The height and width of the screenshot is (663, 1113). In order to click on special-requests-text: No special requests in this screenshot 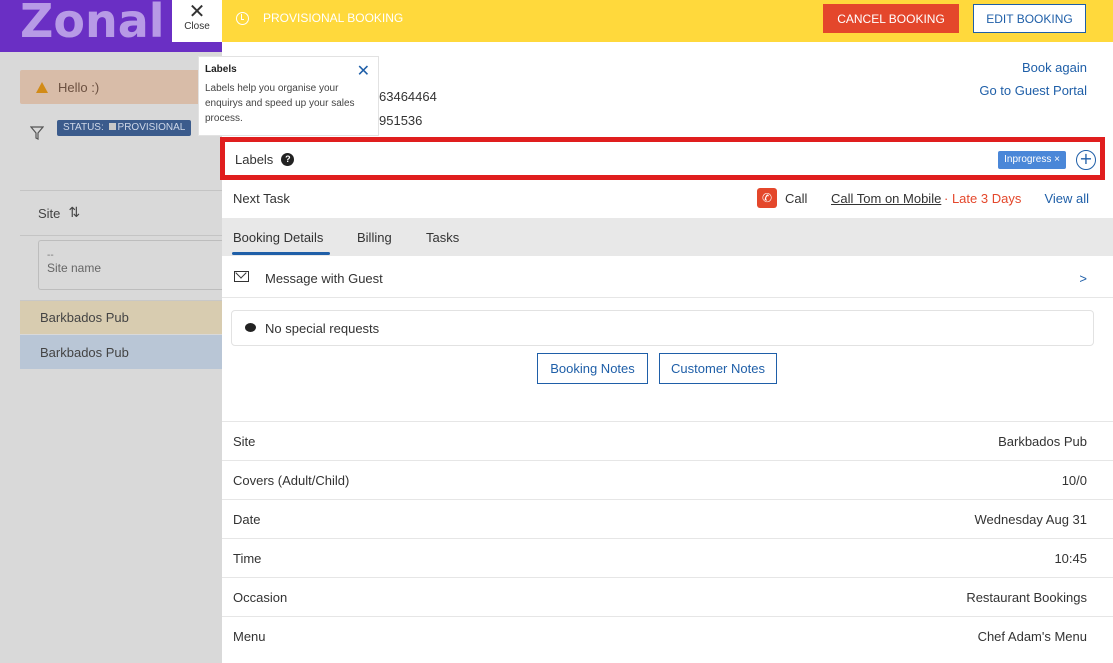, I will do `click(322, 328)`.